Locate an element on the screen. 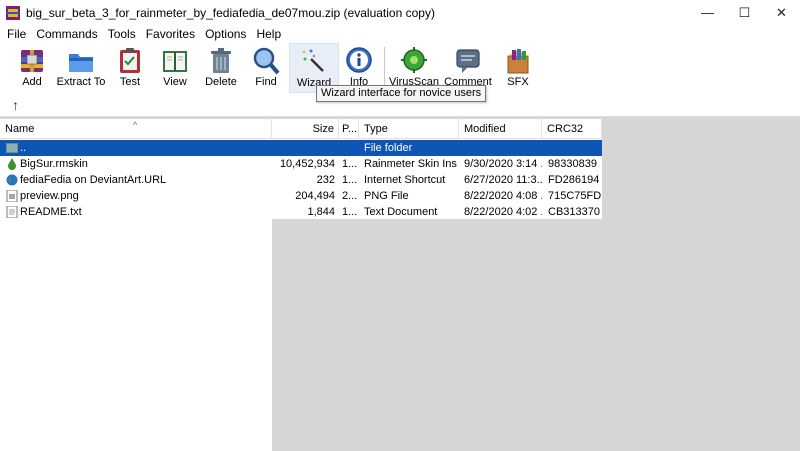 The width and height of the screenshot is (800, 451). sfx-icon is located at coordinates (518, 61).